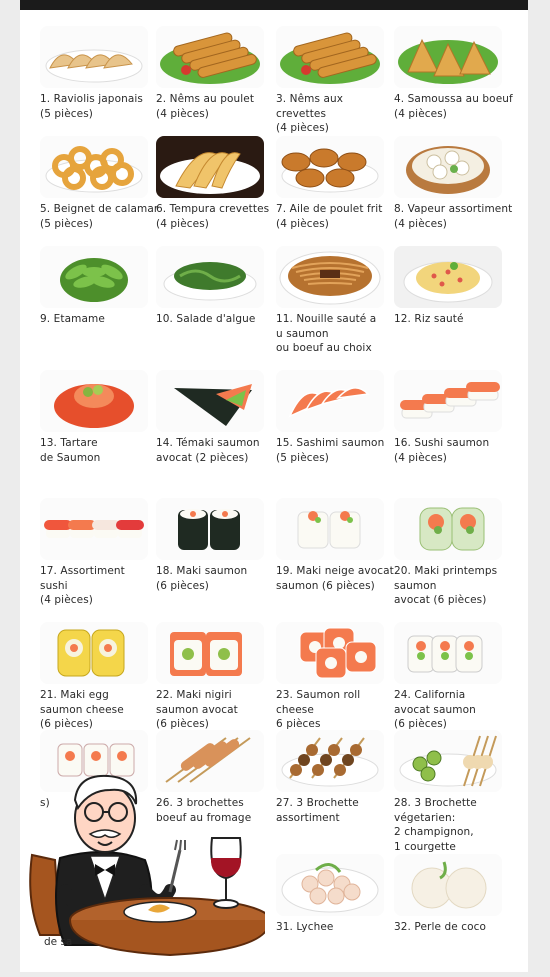 This screenshot has height=977, width=550. Describe the element at coordinates (435, 709) in the screenshot. I see `menu-item-label: 24. California avocat saumon (6 pièces)` at that location.